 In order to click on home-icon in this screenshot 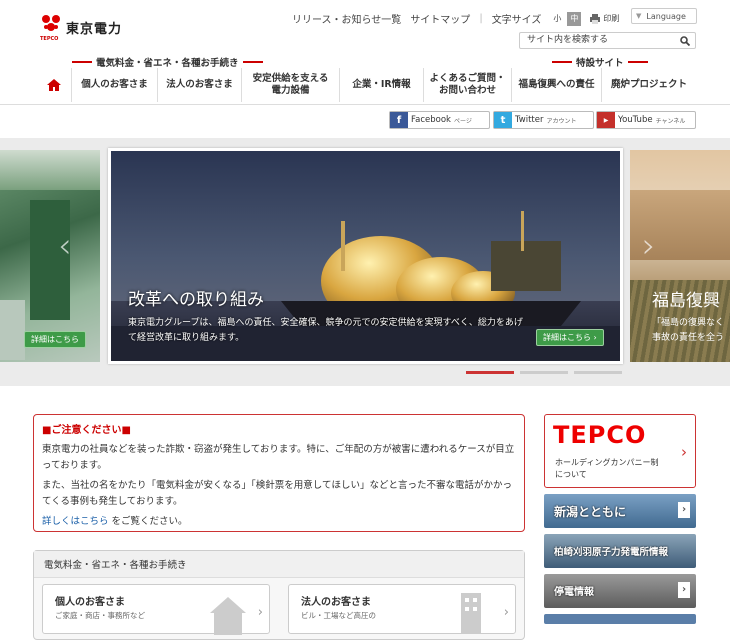, I will do `click(53, 85)`.